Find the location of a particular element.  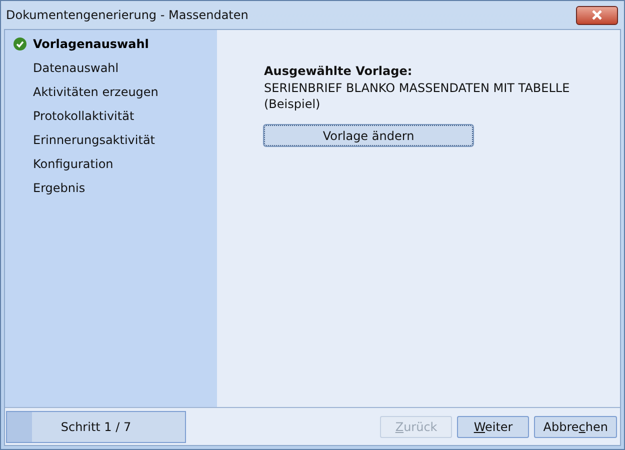

step-item: Erinnerungsaktivität is located at coordinates (94, 140).